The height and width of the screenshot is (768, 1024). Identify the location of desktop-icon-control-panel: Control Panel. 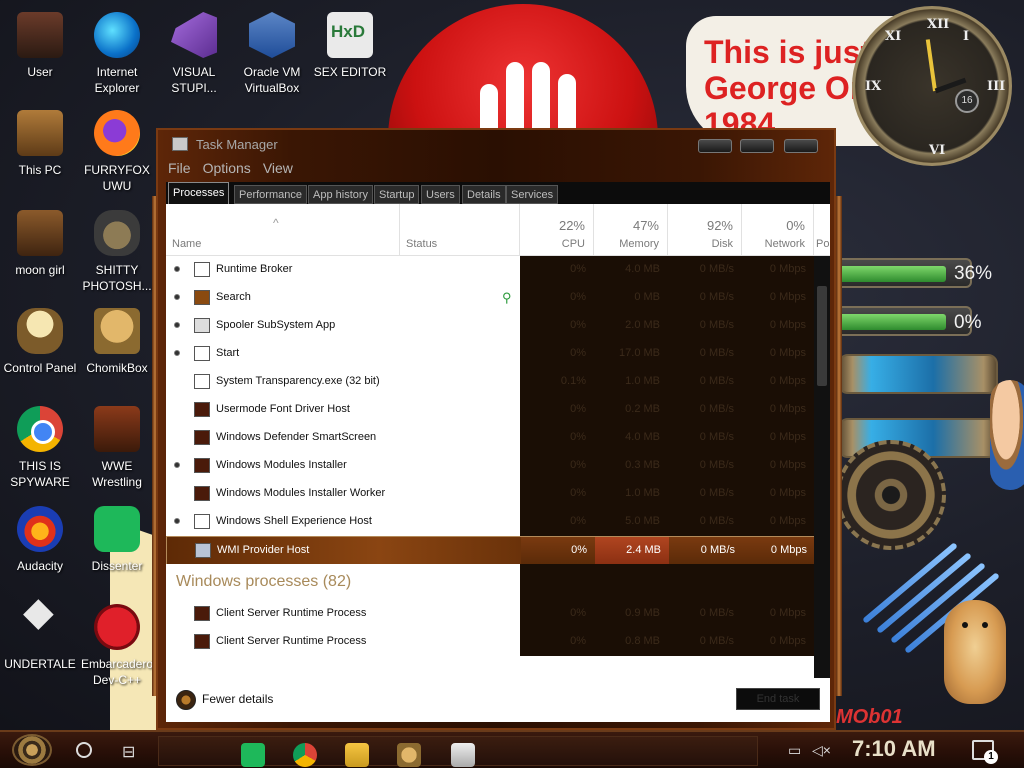
(40, 342).